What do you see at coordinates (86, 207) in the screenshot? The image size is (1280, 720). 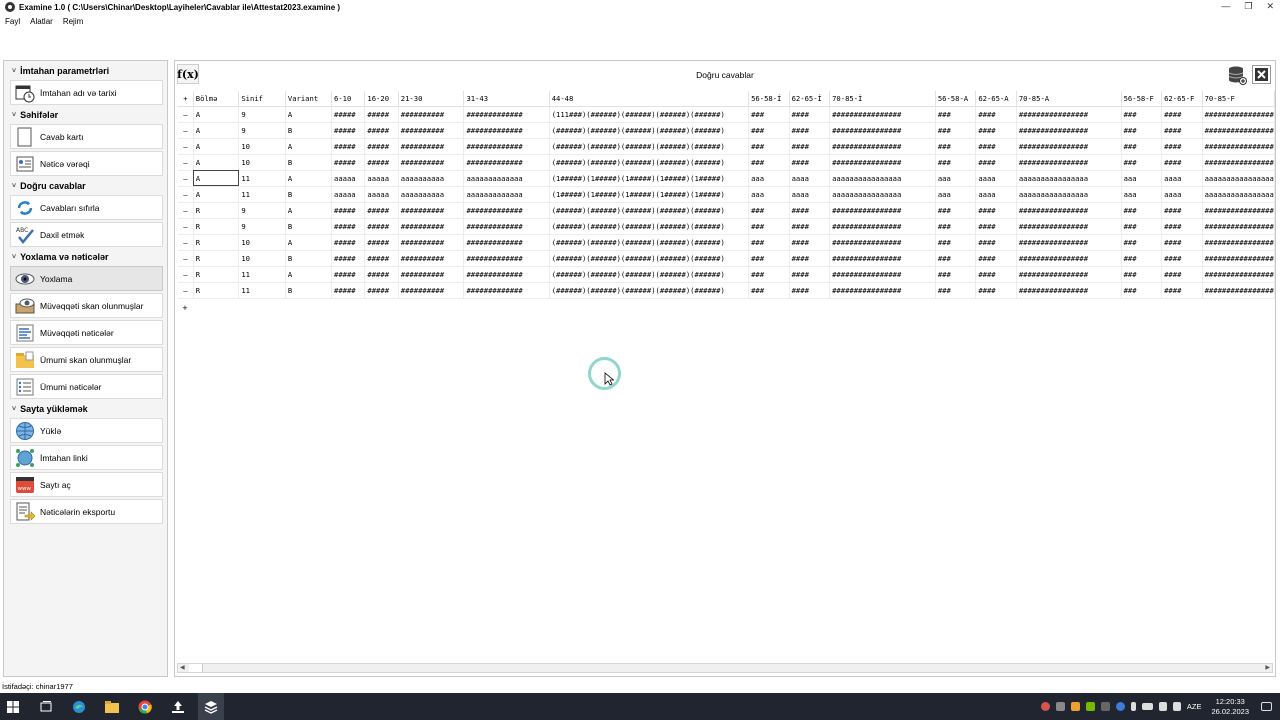 I see `sidebar-item: Cavabları sıfırla` at bounding box center [86, 207].